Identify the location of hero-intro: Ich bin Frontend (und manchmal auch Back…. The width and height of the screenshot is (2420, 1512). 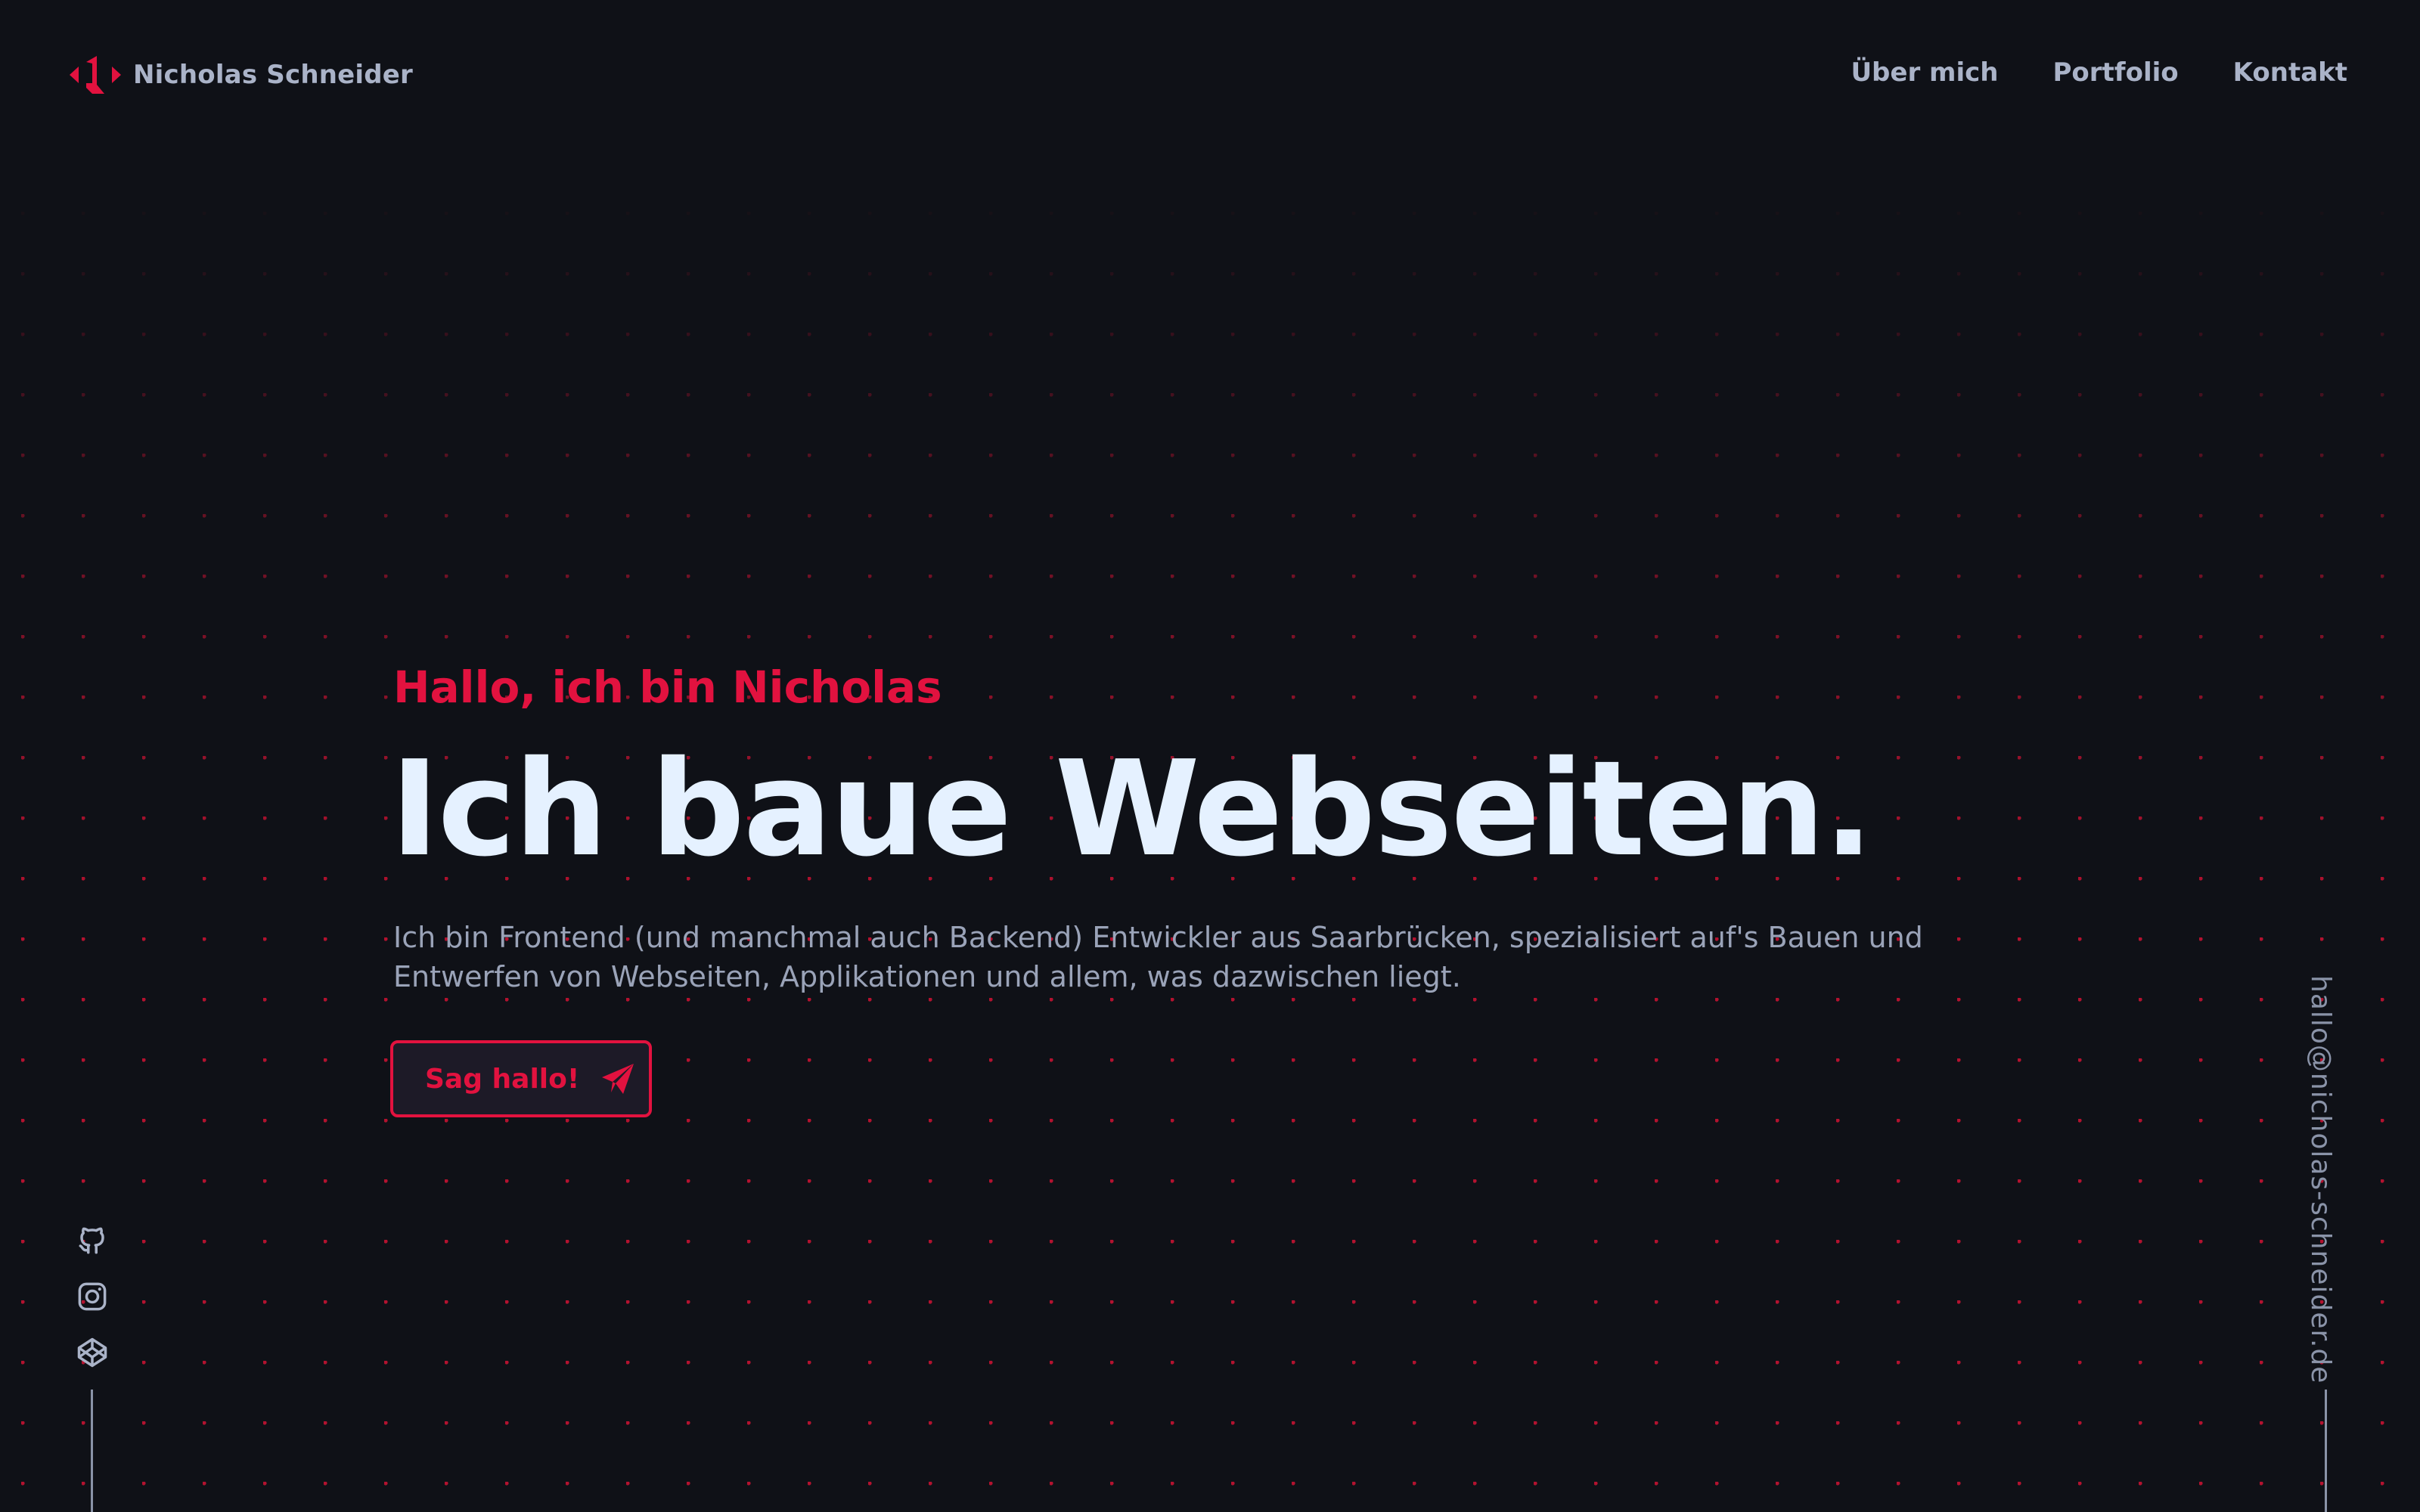
(1164, 957).